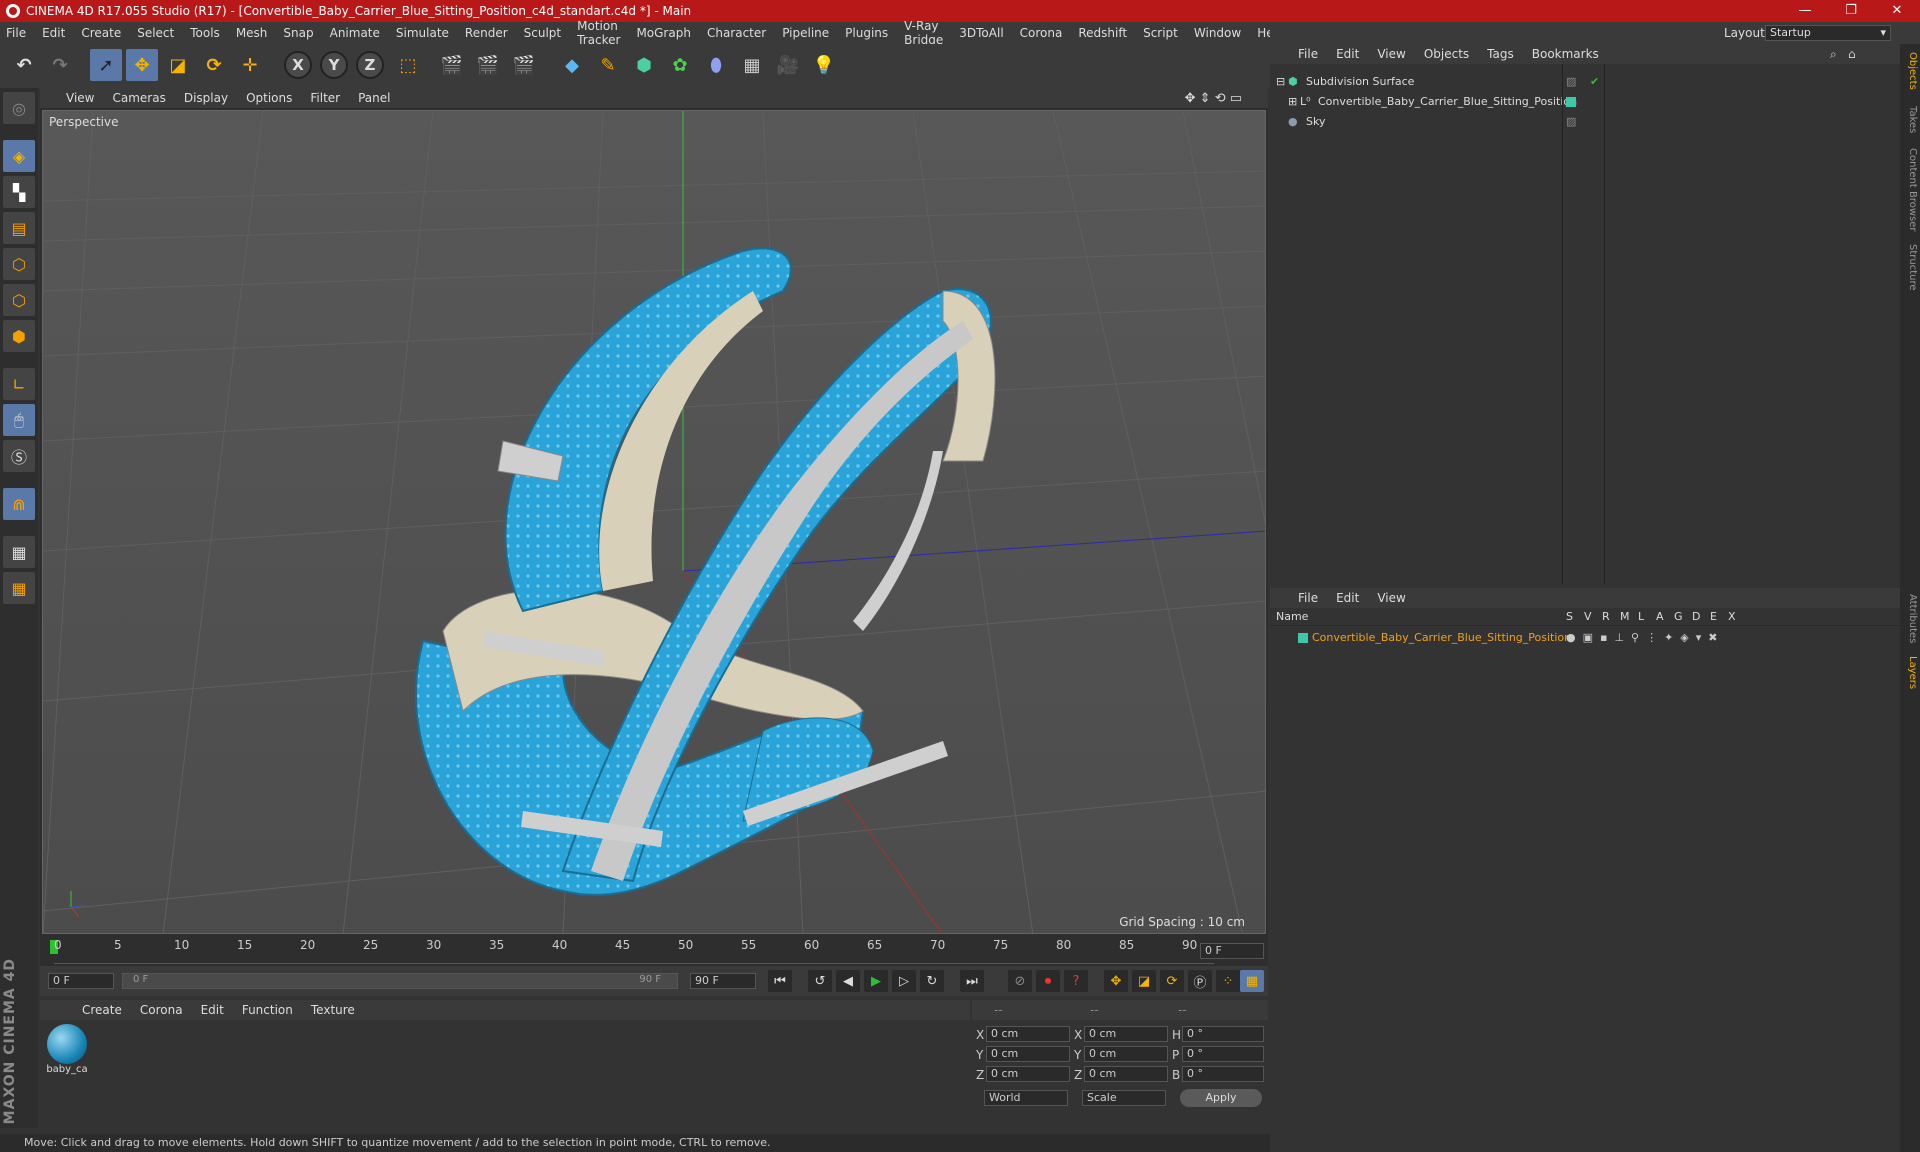 This screenshot has width=1920, height=1152. I want to click on next-frame-icon: ▷, so click(904, 981).